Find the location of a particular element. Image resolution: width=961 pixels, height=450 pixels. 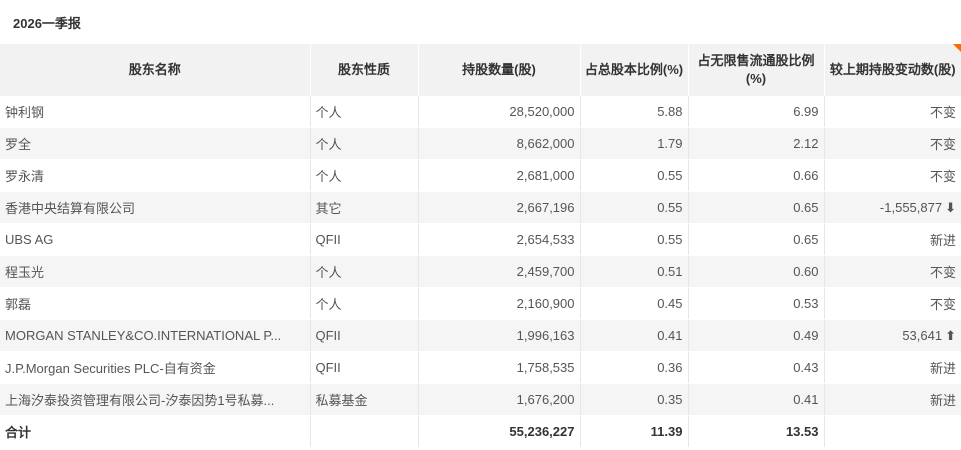

arrow-down-icon: ⬇ is located at coordinates (950, 207).